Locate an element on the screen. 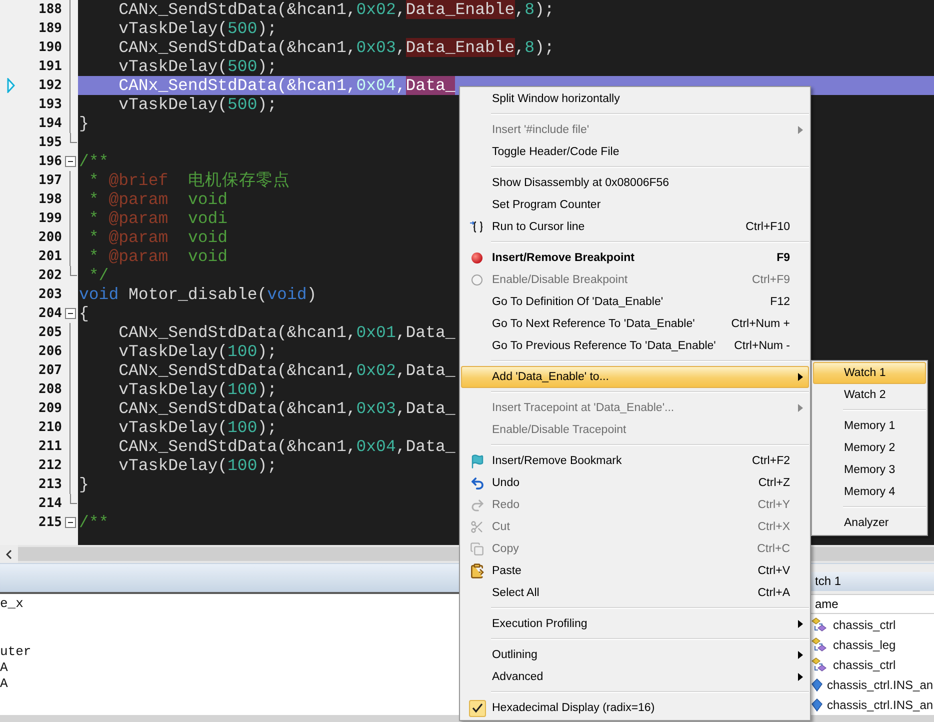 The image size is (934, 722). line-number: 193 is located at coordinates (50, 105).